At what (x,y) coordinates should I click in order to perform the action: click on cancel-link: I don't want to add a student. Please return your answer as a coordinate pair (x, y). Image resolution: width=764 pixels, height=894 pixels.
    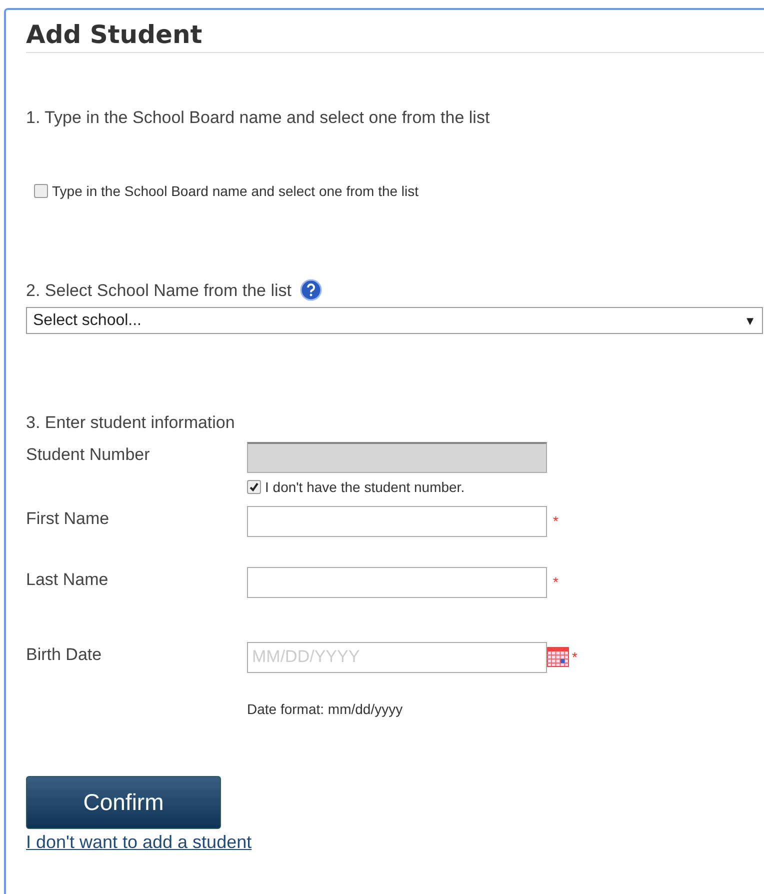
    Looking at the image, I should click on (139, 842).